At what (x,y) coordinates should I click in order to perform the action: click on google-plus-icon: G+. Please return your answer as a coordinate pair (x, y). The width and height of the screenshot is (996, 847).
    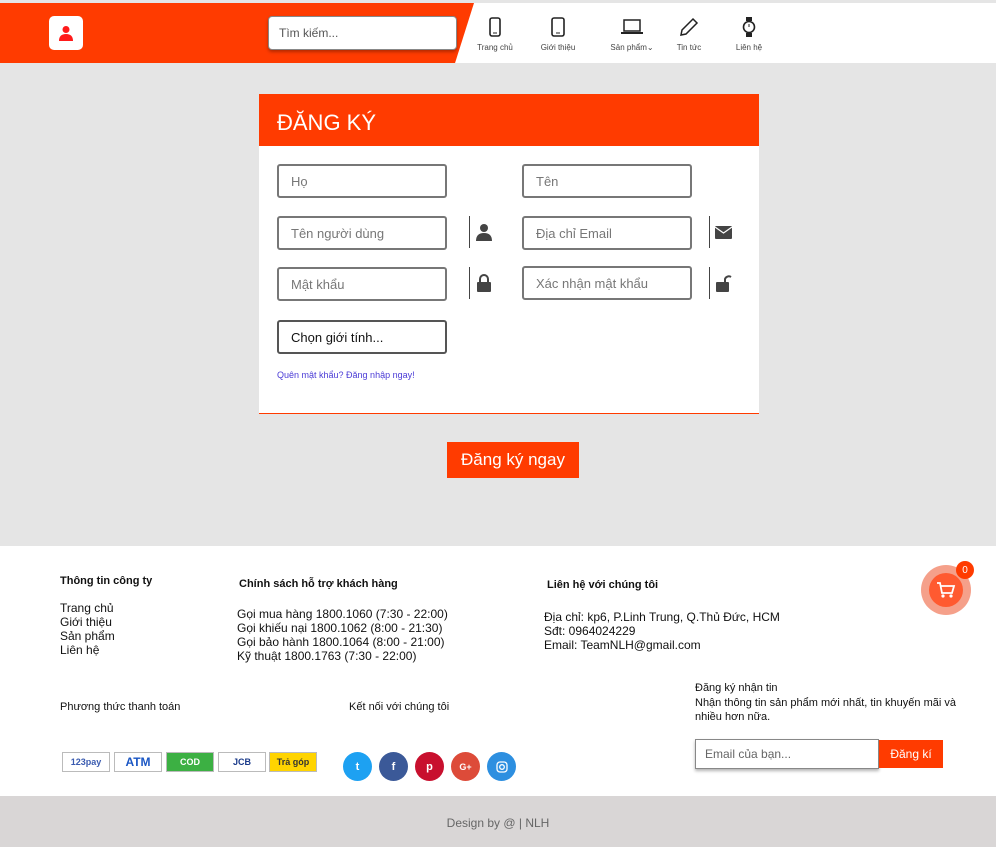
    Looking at the image, I should click on (465, 766).